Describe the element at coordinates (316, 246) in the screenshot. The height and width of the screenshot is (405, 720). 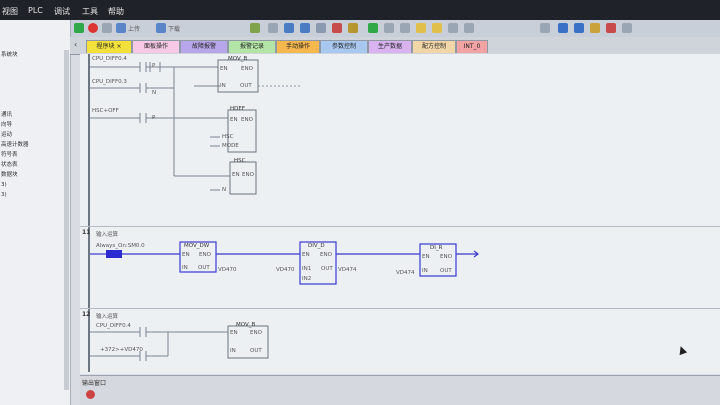
I see `box-title: DIV_D` at that location.